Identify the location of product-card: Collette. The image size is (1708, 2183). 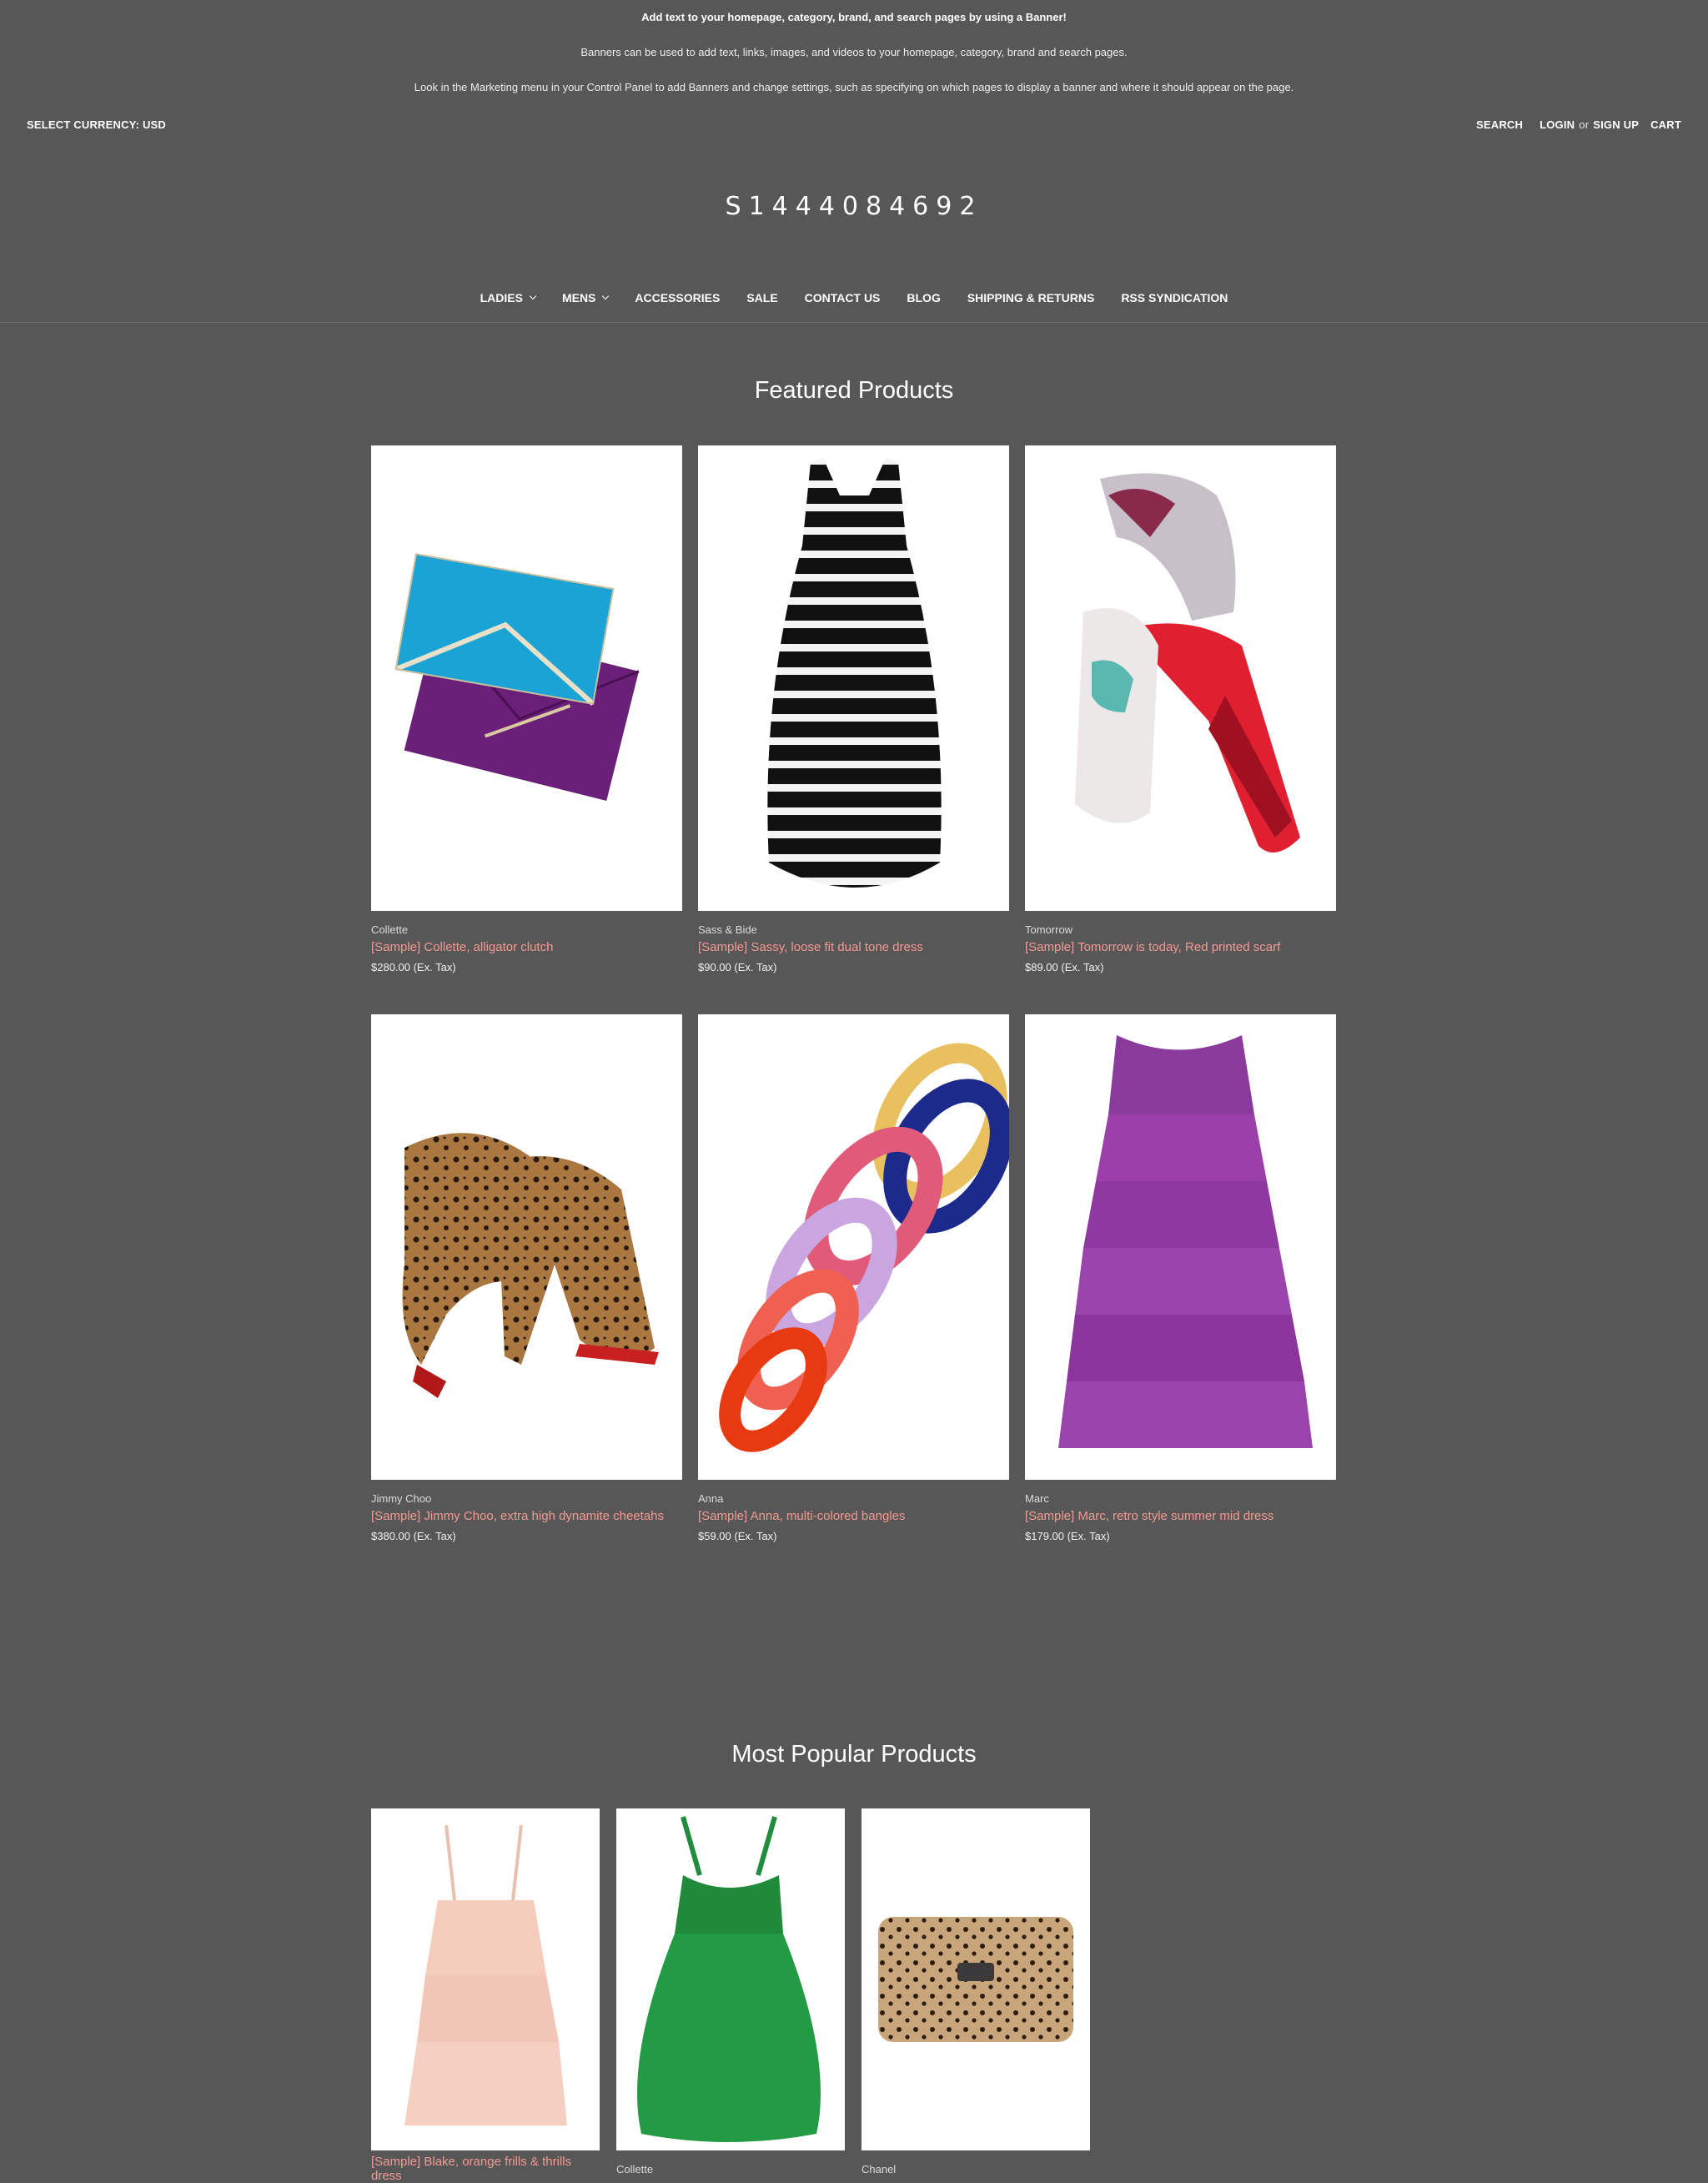
(730, 1991).